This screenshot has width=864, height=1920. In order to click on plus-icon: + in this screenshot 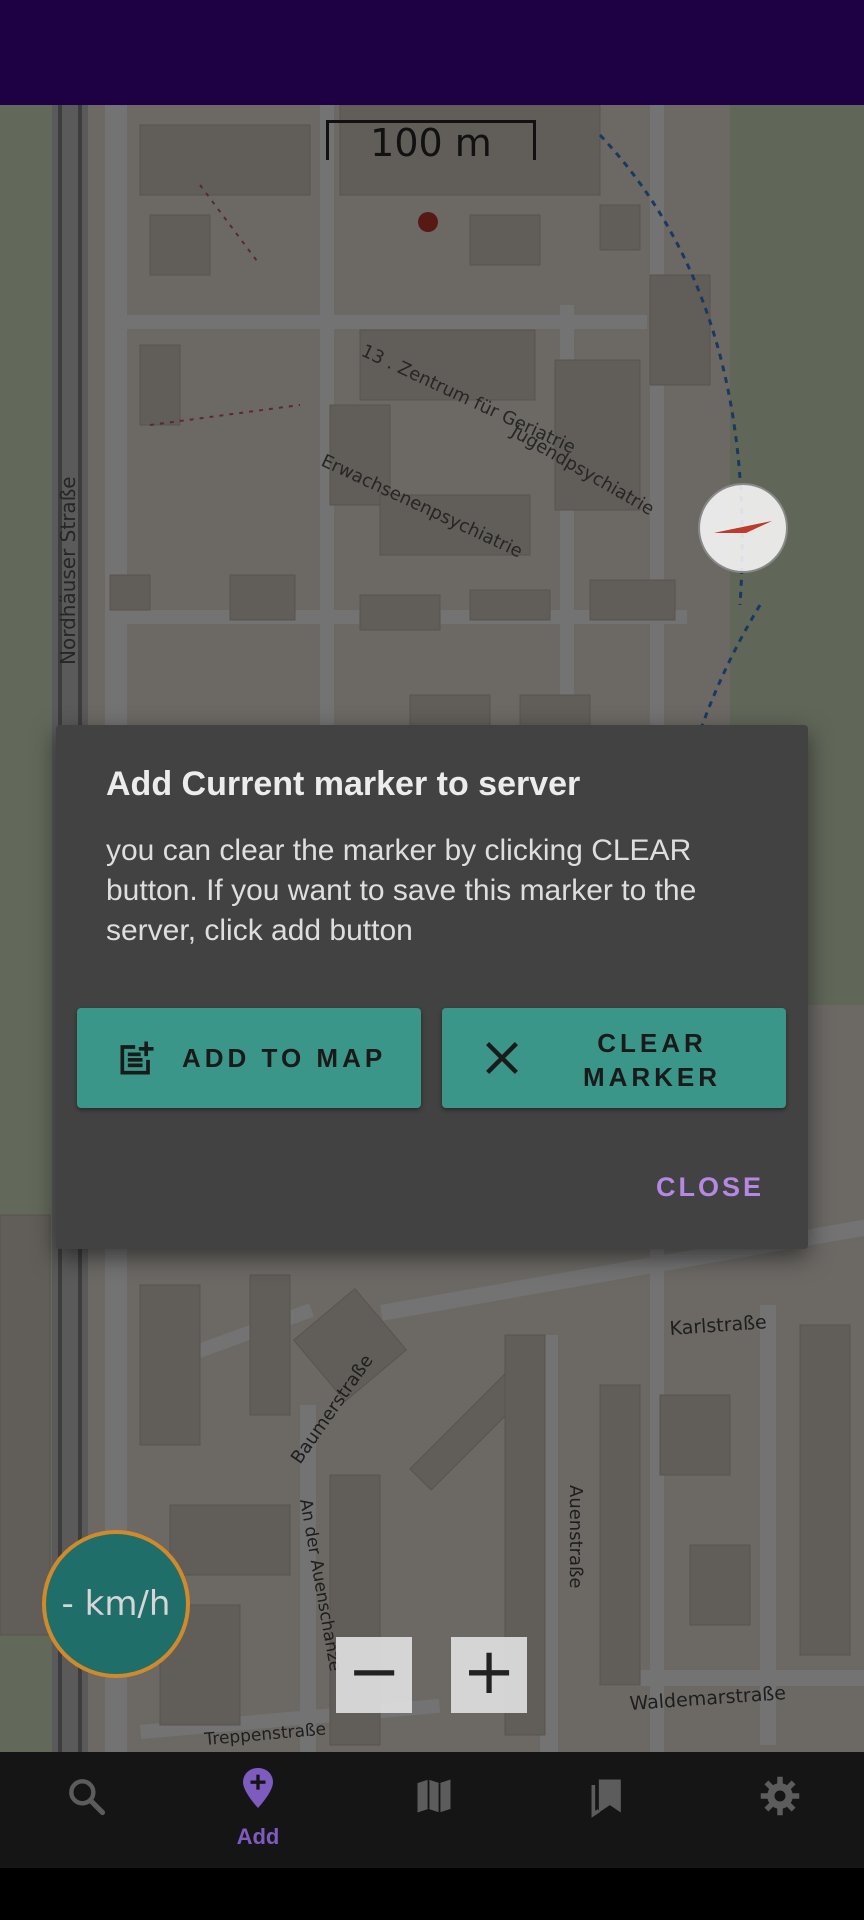, I will do `click(489, 1672)`.